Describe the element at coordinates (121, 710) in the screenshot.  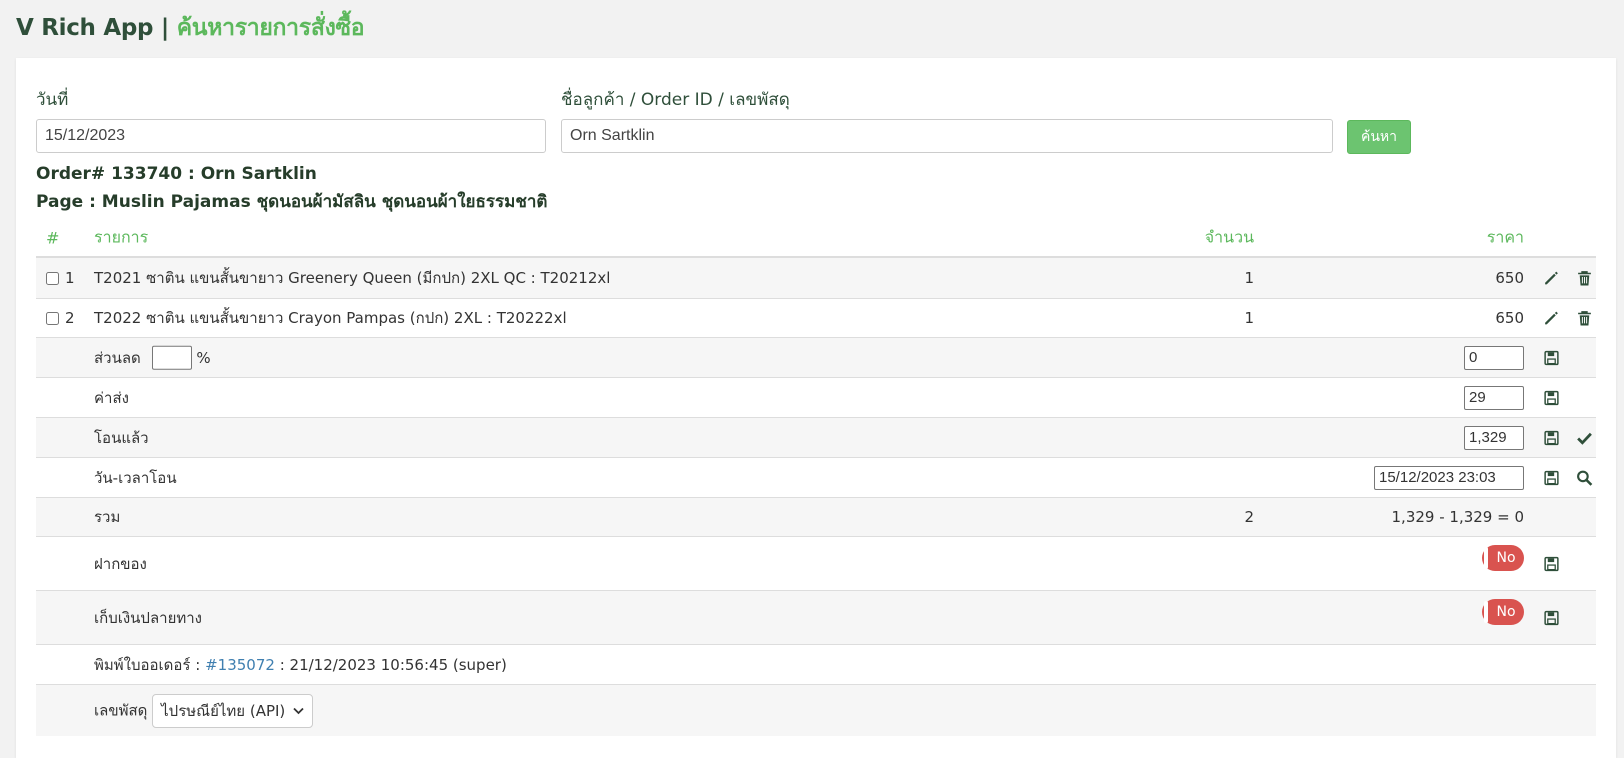
I see `tracking-label: เลขพัสดุ` at that location.